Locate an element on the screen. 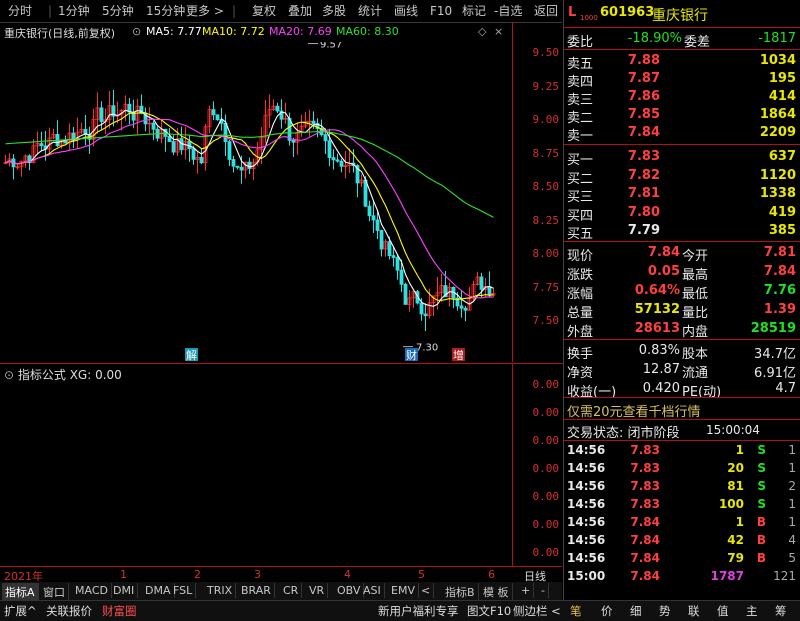  tab-chips: 筹 is located at coordinates (781, 611).